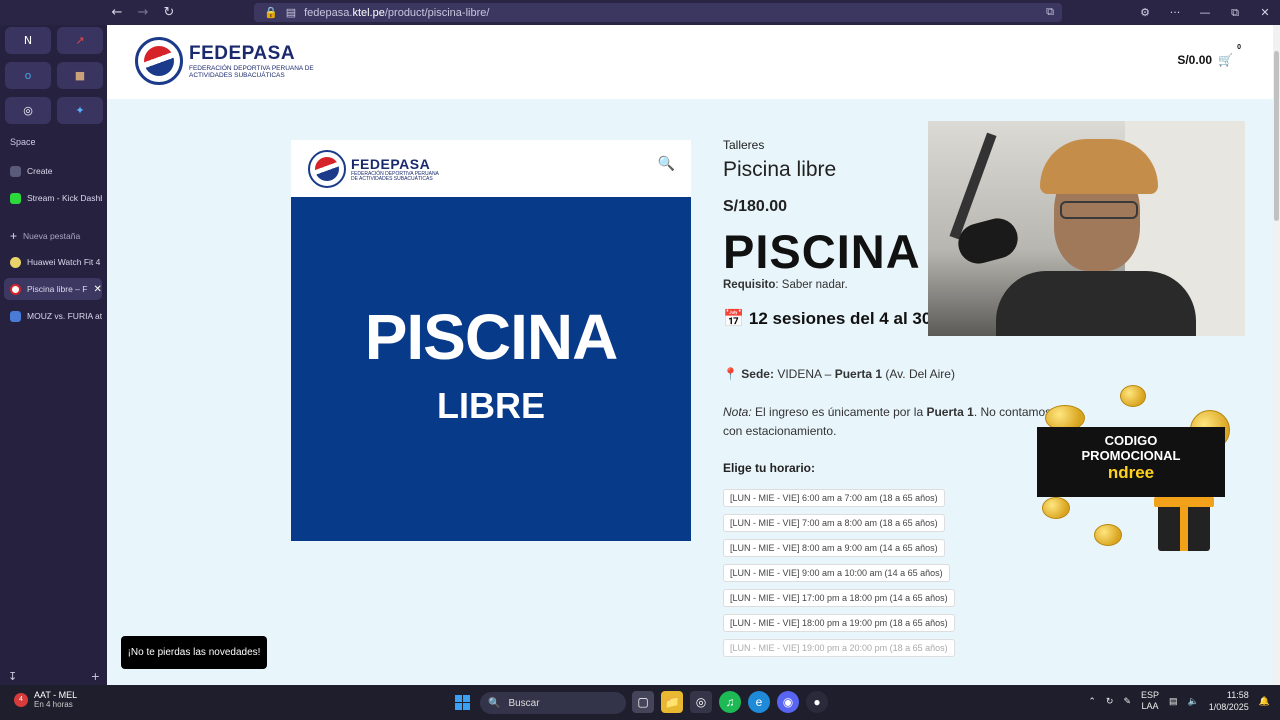 The width and height of the screenshot is (1280, 720). Describe the element at coordinates (97, 289) in the screenshot. I see `close-tab-icon: ✕` at that location.